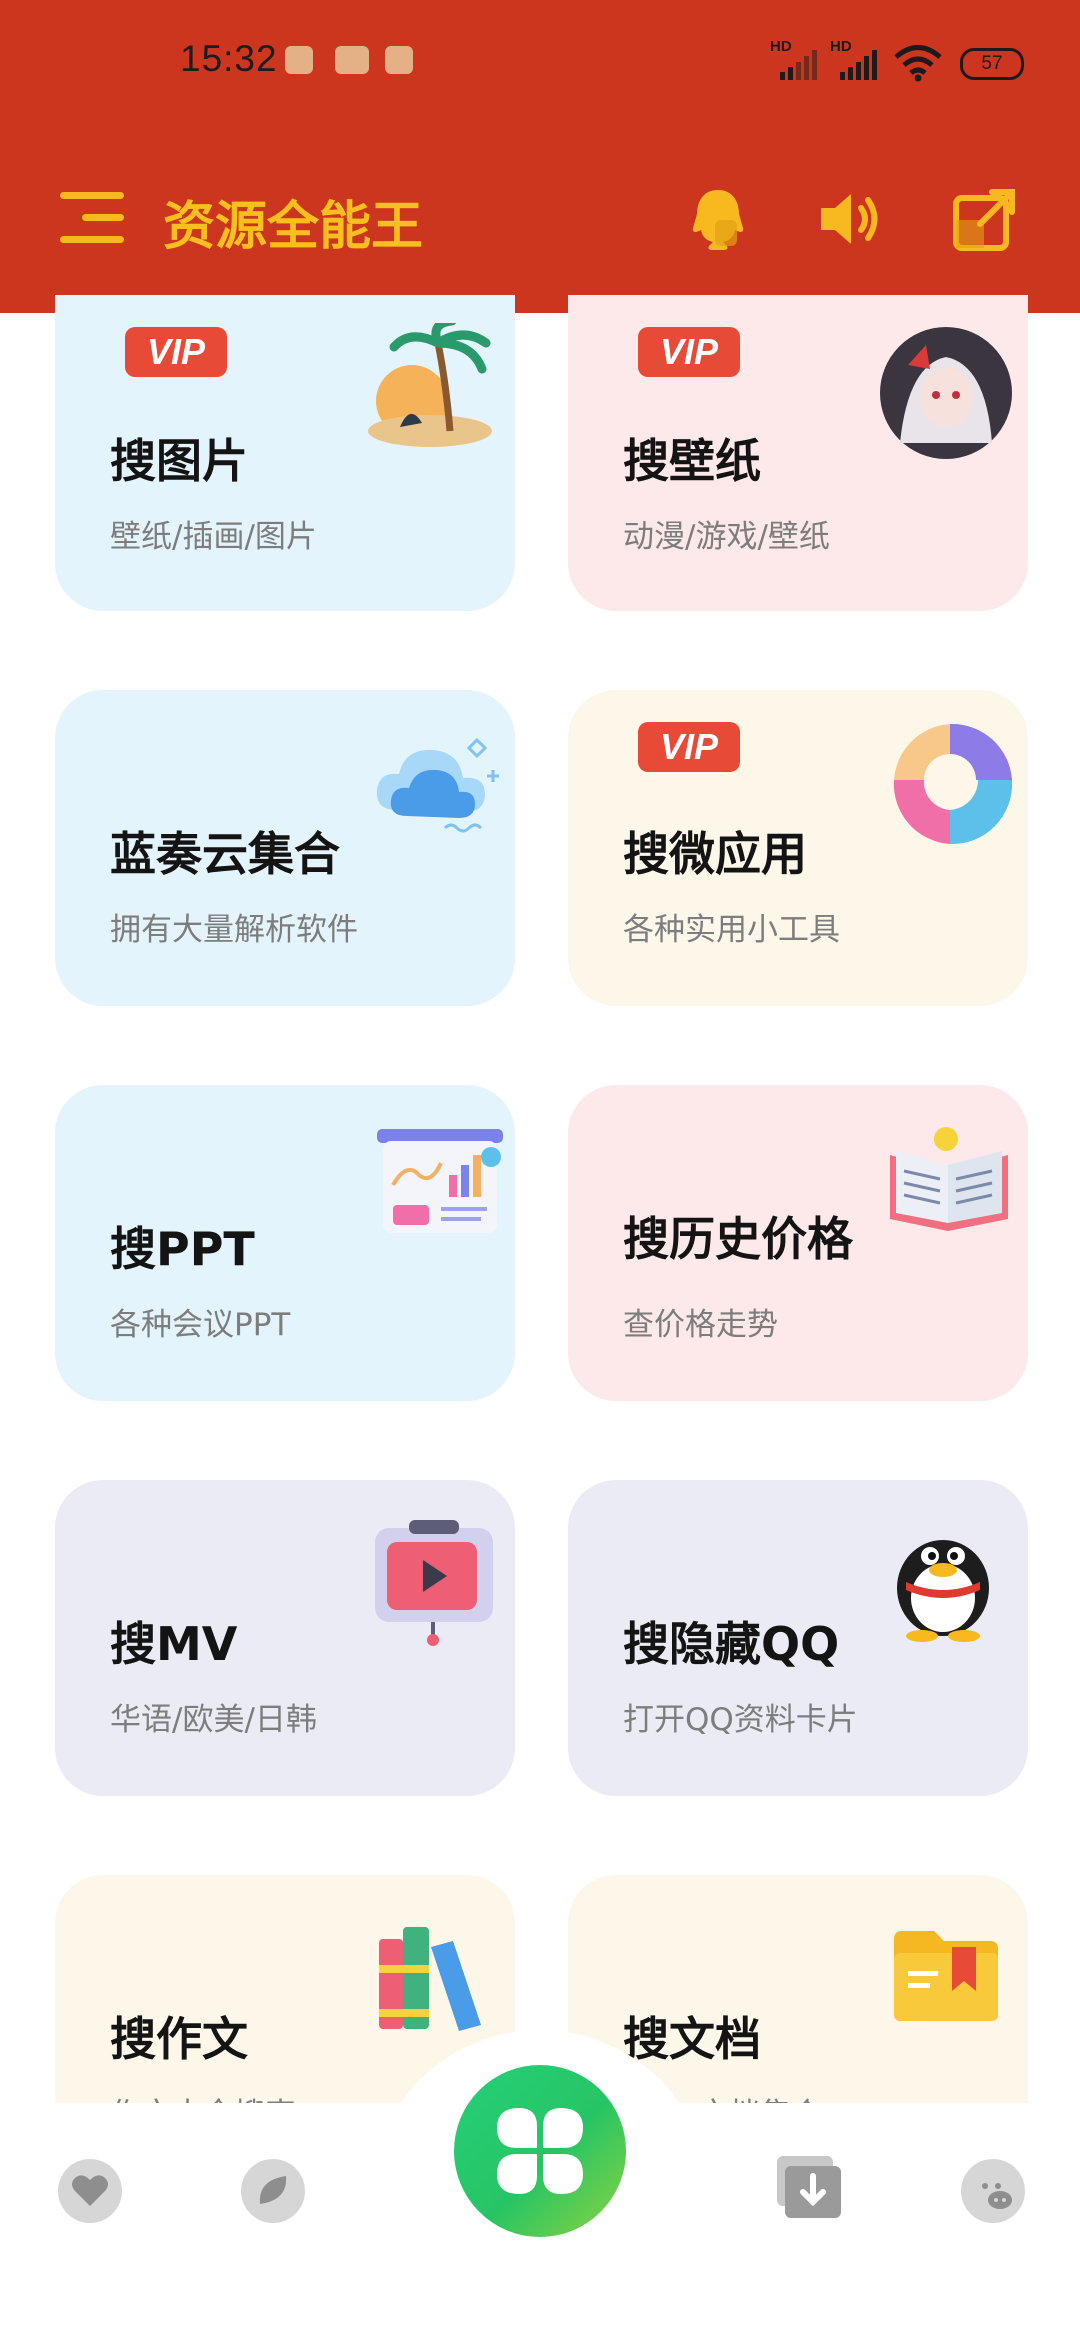 This screenshot has width=1080, height=2340. I want to click on books-icon, so click(430, 1979).